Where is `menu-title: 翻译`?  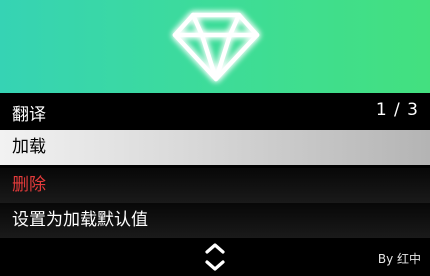 menu-title: 翻译 is located at coordinates (29, 115).